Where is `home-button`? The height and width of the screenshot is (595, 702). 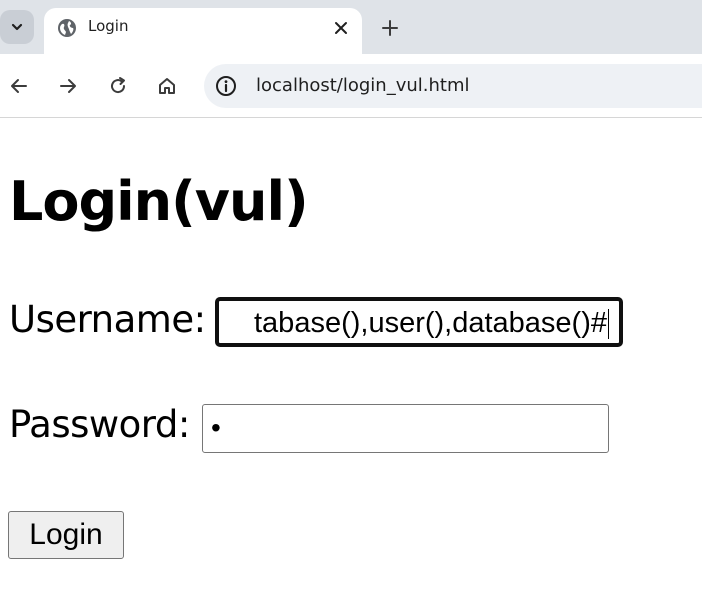 home-button is located at coordinates (167, 86).